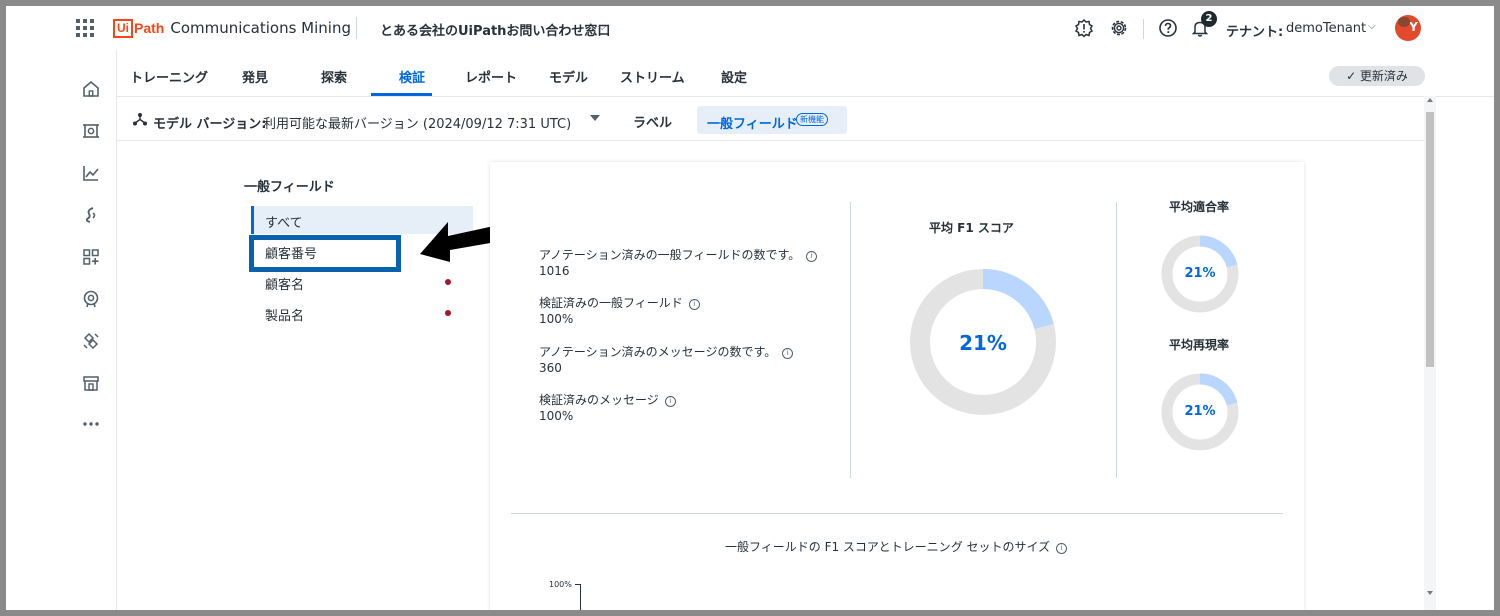  I want to click on field-item-label: 顧客名, so click(285, 285).